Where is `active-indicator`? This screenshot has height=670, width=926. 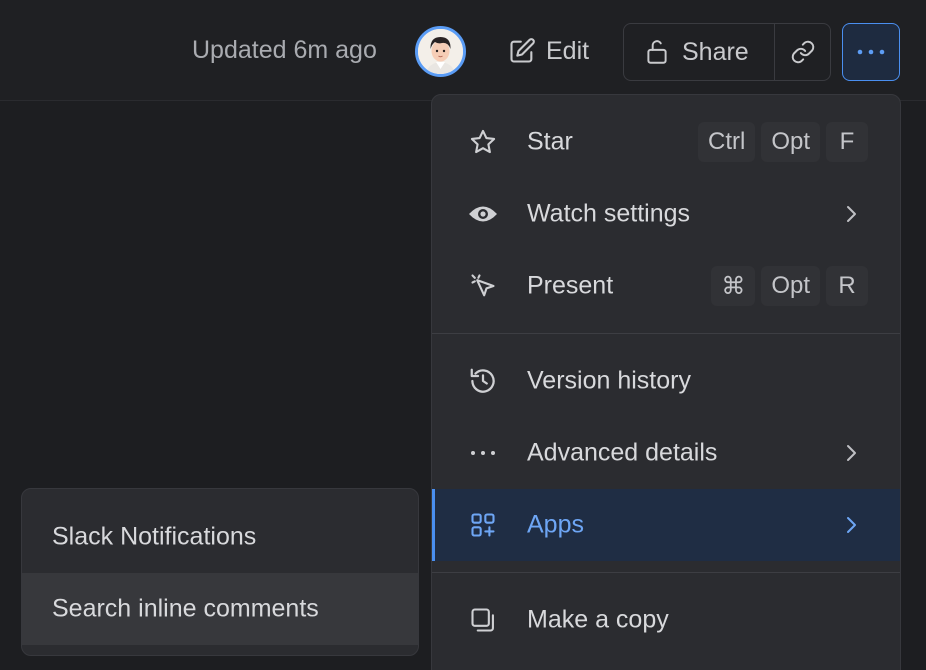 active-indicator is located at coordinates (433, 525).